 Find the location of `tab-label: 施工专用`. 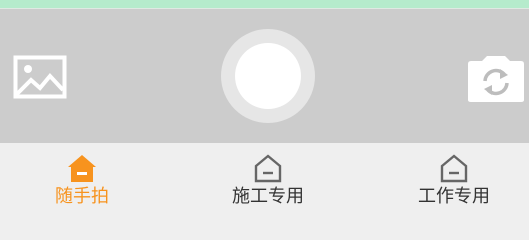

tab-label: 施工专用 is located at coordinates (268, 196).